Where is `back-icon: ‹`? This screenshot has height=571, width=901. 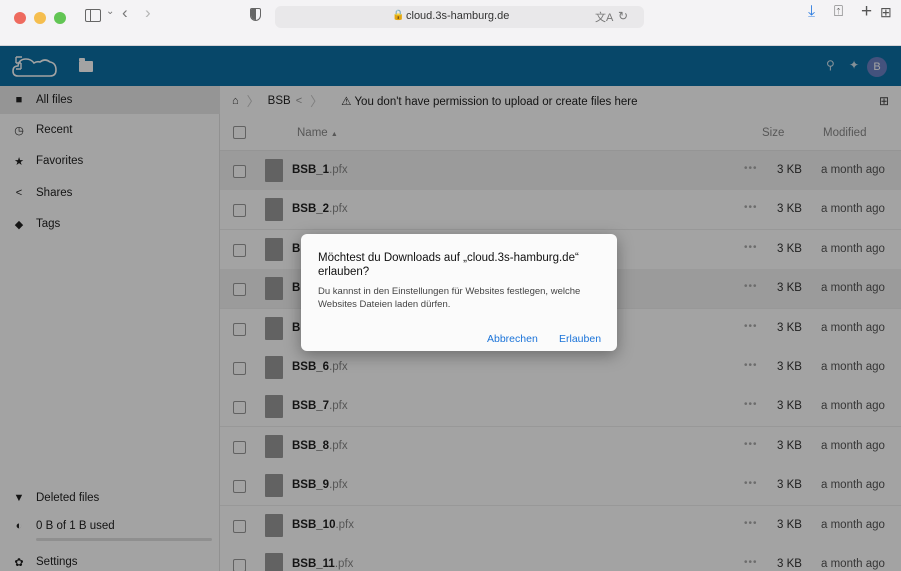
back-icon: ‹ is located at coordinates (125, 13).